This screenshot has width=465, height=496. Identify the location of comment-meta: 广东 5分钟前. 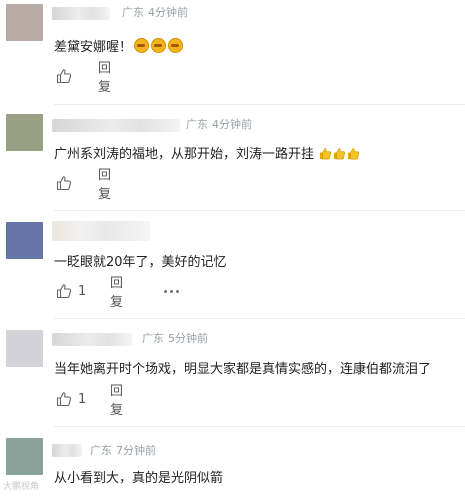
(177, 338).